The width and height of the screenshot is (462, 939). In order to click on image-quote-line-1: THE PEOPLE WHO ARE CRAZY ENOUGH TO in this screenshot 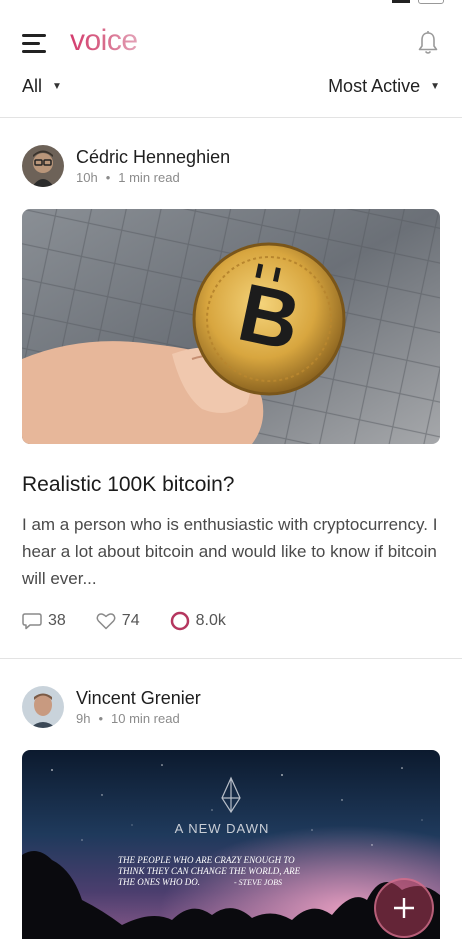, I will do `click(206, 860)`.